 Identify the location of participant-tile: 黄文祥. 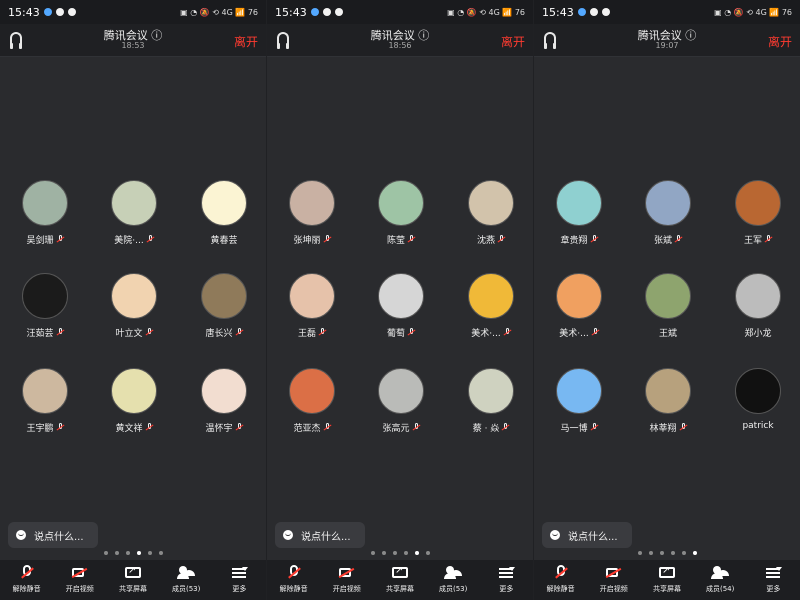
(134, 408).